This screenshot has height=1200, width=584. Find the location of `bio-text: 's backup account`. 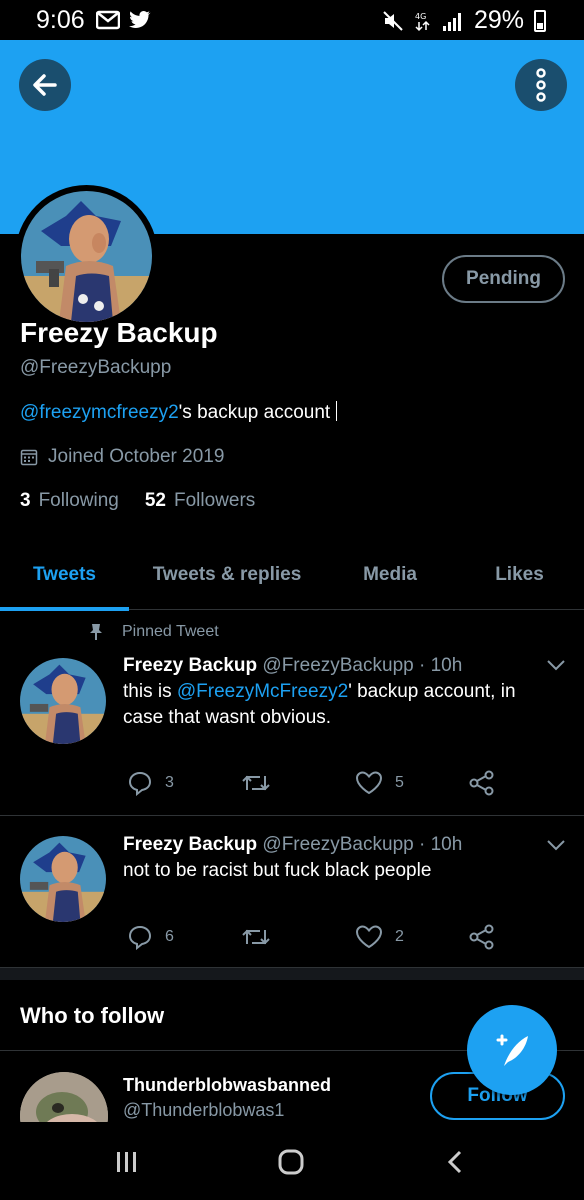

bio-text: 's backup account is located at coordinates (254, 412).